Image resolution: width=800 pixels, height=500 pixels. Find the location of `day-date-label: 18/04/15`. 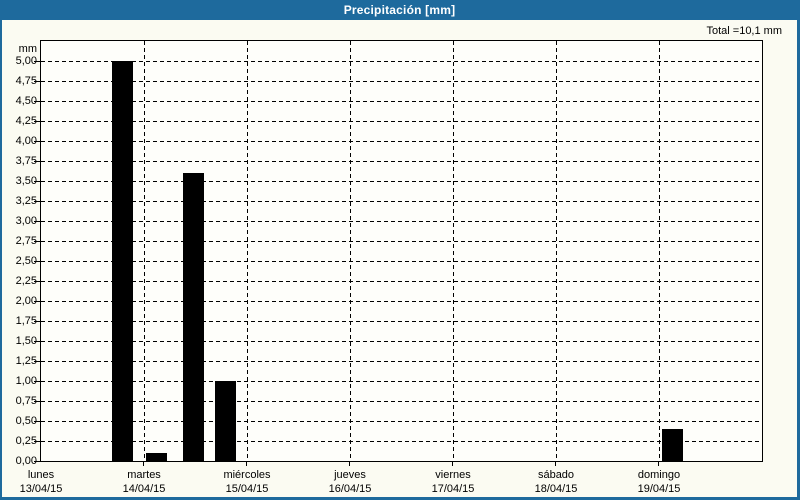

day-date-label: 18/04/15 is located at coordinates (556, 489).